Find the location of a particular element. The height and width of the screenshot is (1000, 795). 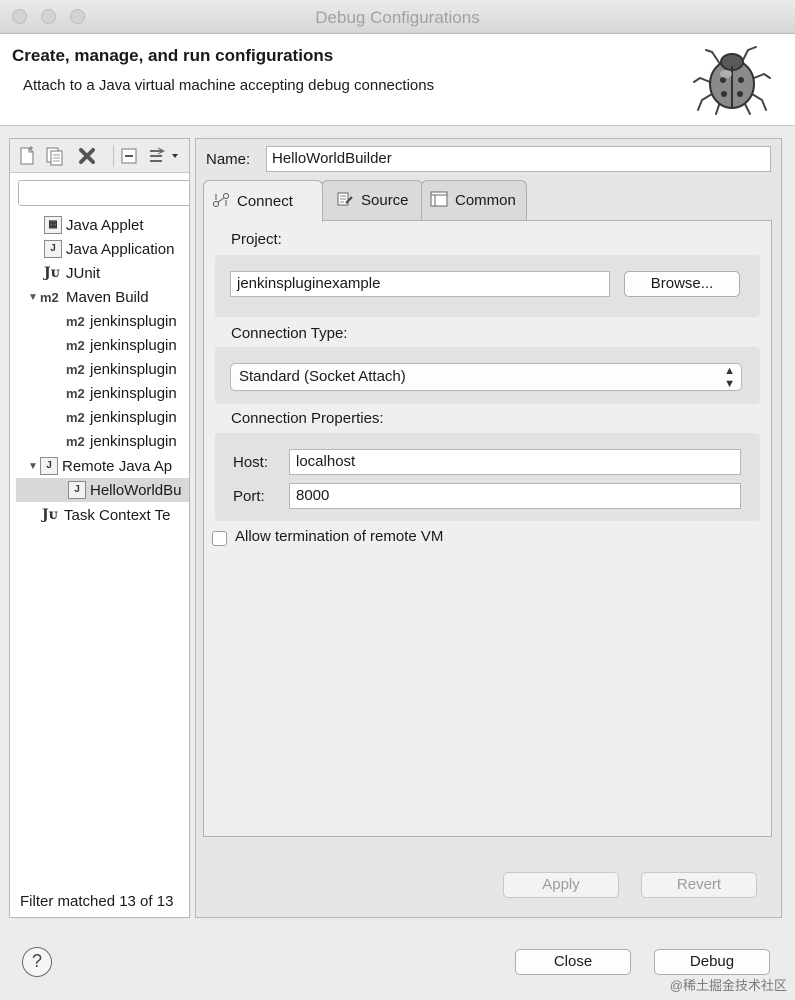

tree-item-helloworldbuilder: J HelloWorldBu is located at coordinates (102, 490).